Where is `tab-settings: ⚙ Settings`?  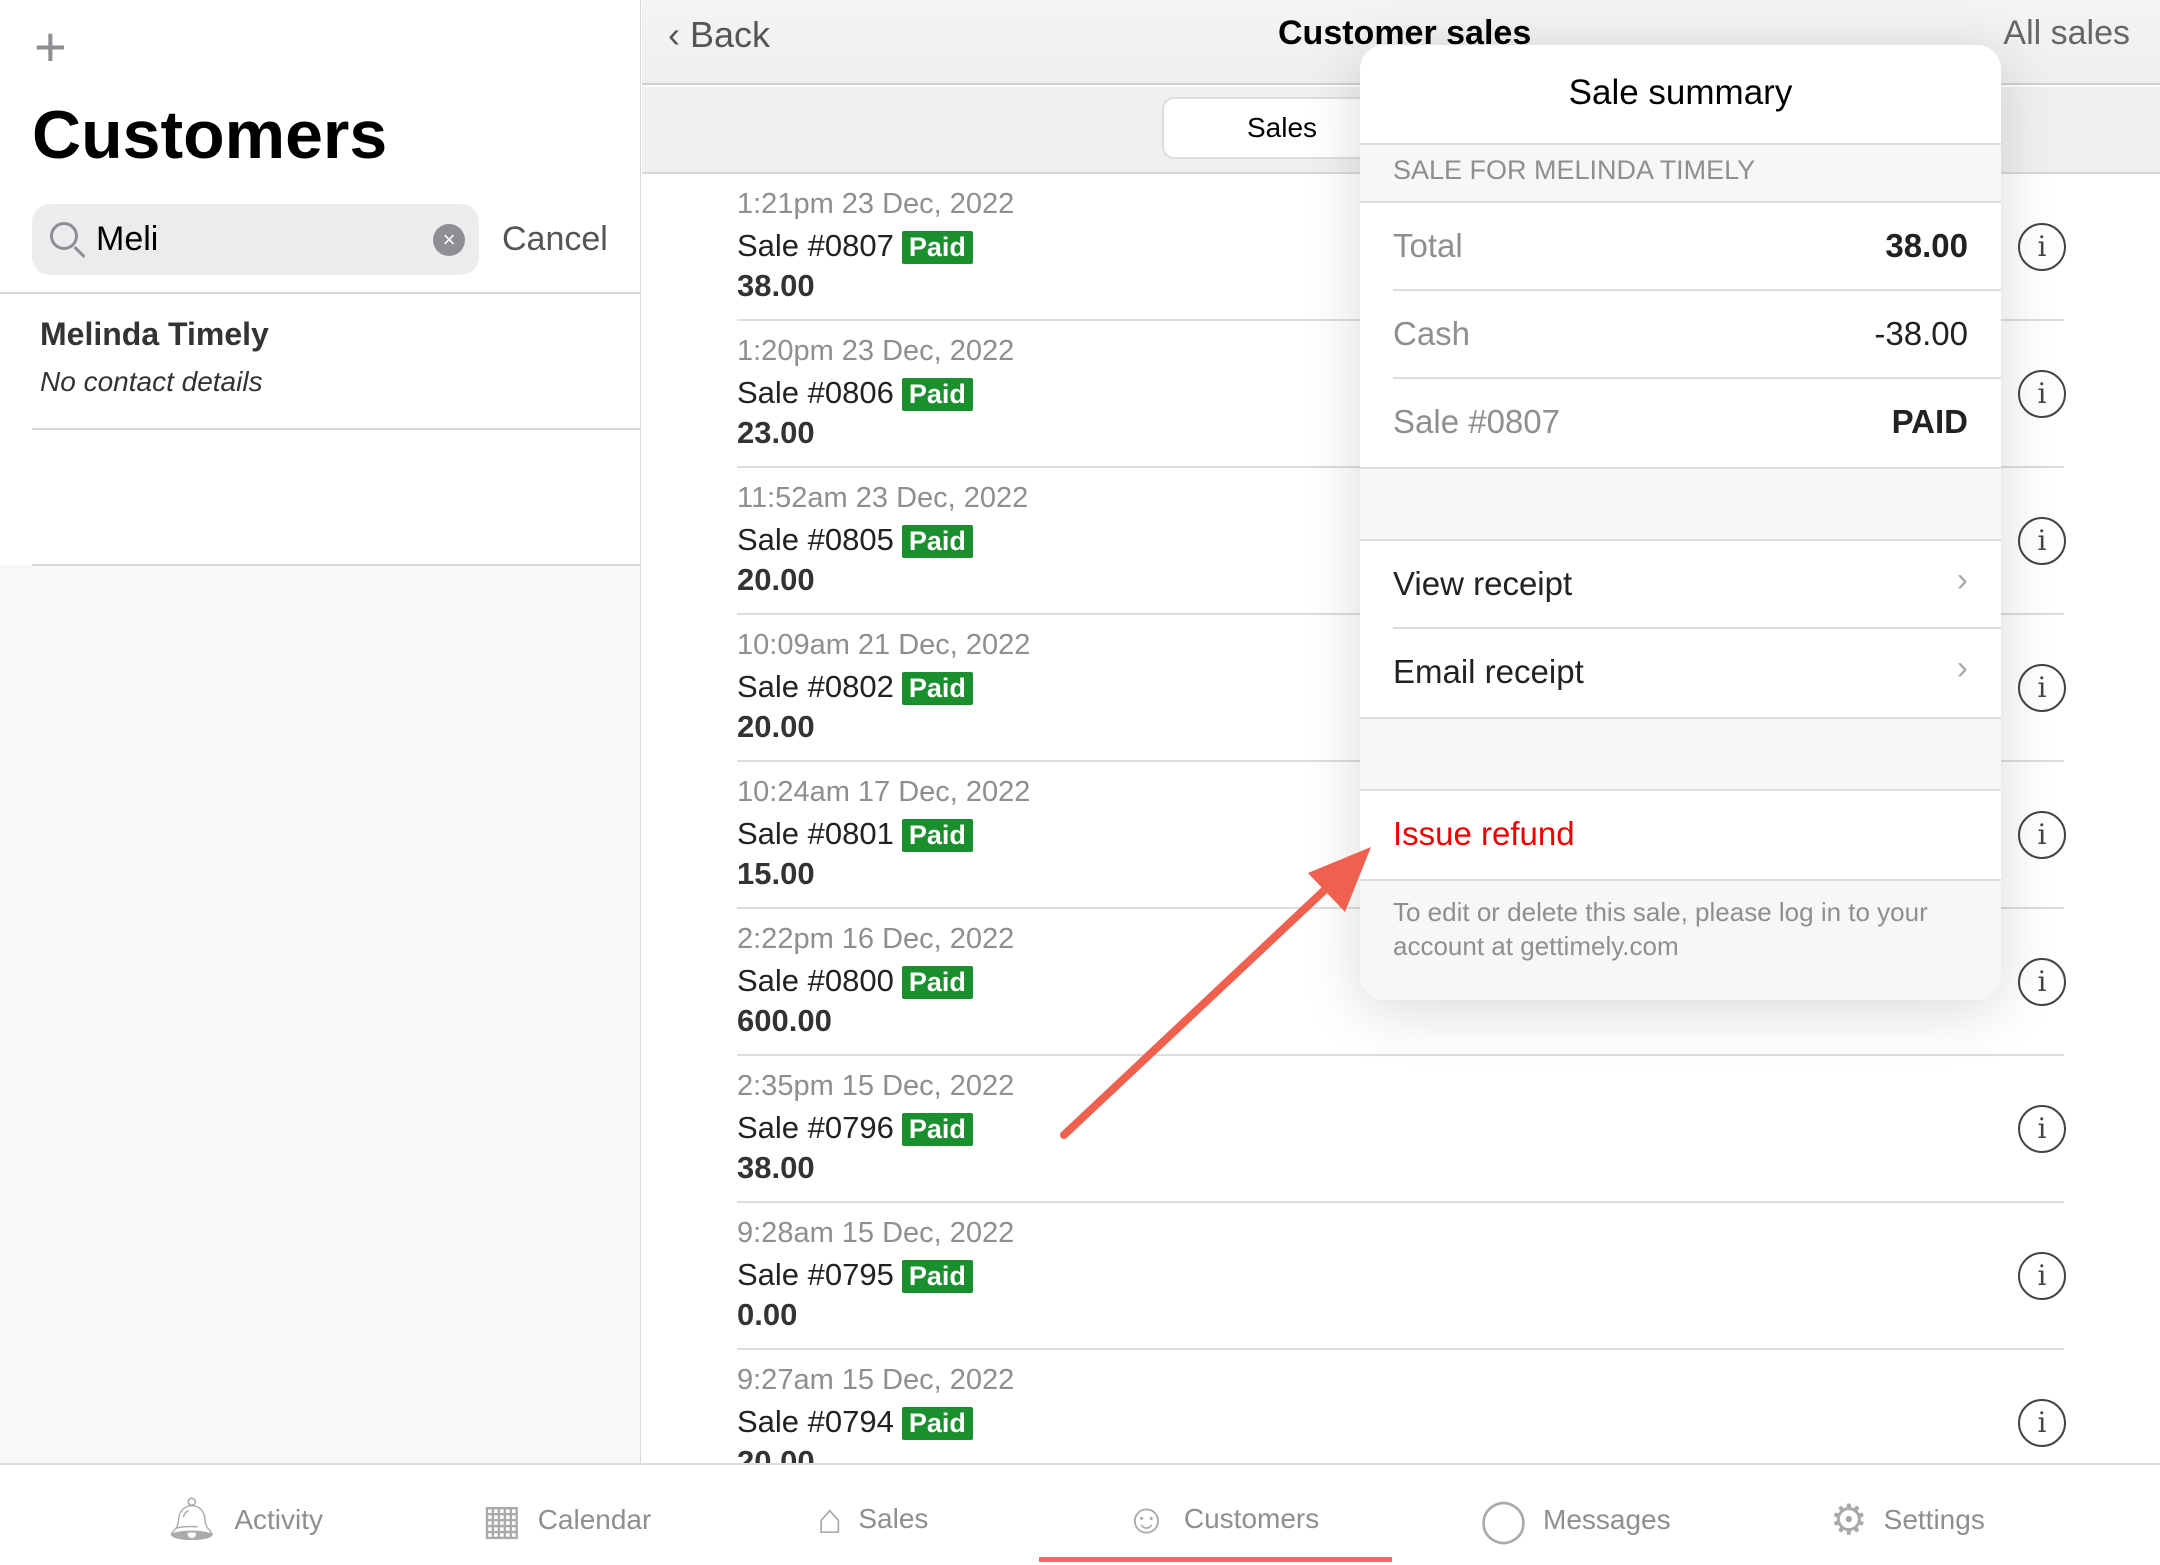
tab-settings: ⚙ Settings is located at coordinates (1907, 1519).